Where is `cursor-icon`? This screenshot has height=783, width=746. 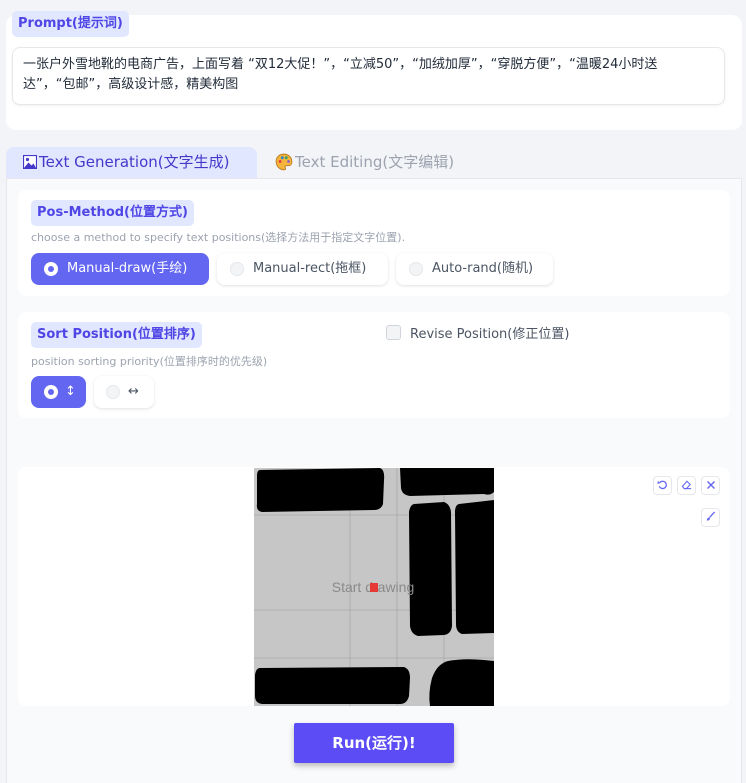 cursor-icon is located at coordinates (374, 587).